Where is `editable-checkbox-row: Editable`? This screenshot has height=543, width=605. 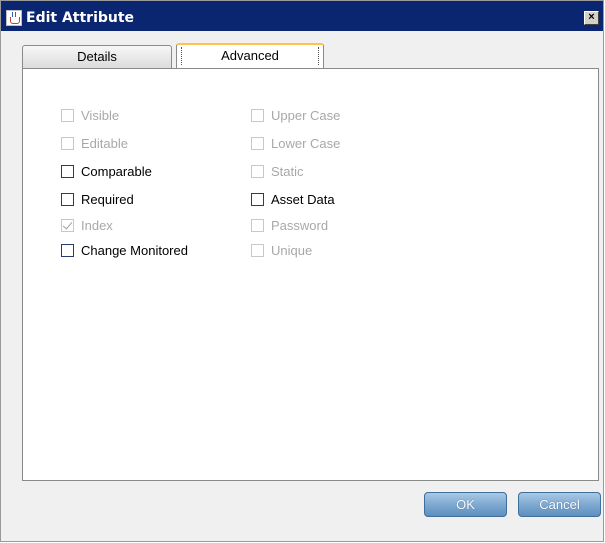
editable-checkbox-row: Editable is located at coordinates (94, 143).